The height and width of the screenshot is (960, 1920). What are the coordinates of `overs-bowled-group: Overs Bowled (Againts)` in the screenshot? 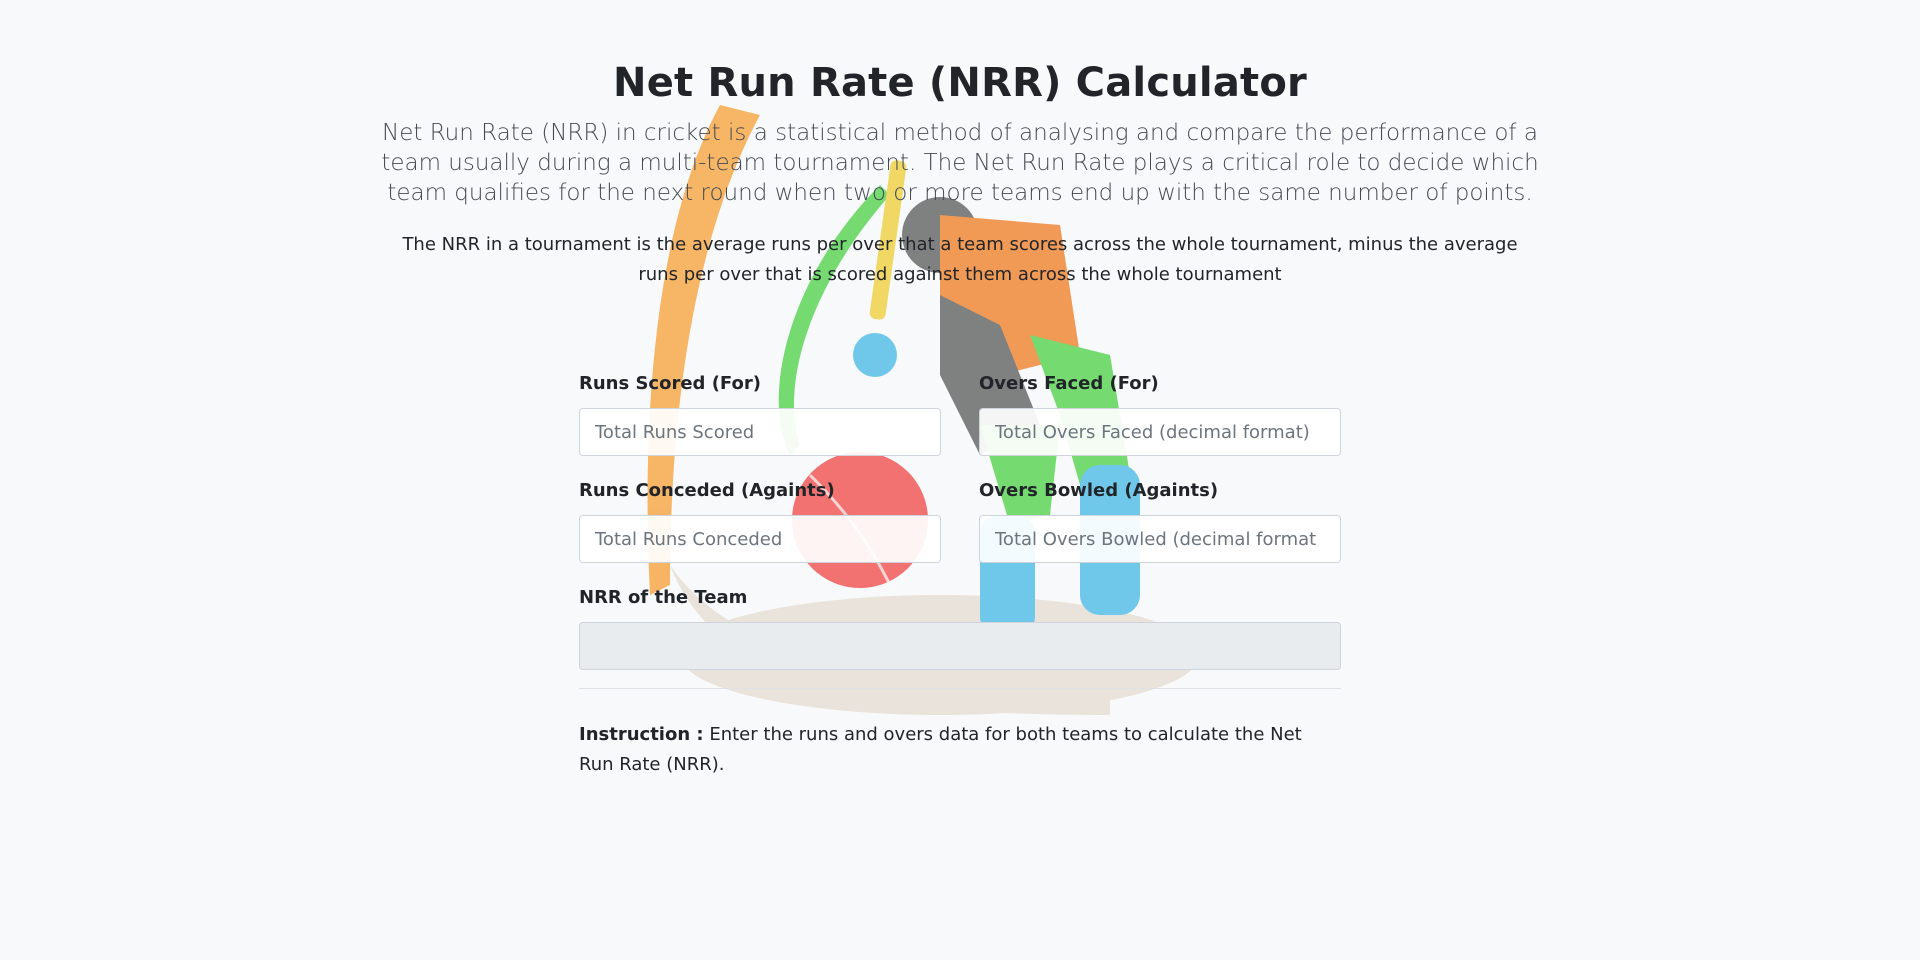 It's located at (1160, 520).